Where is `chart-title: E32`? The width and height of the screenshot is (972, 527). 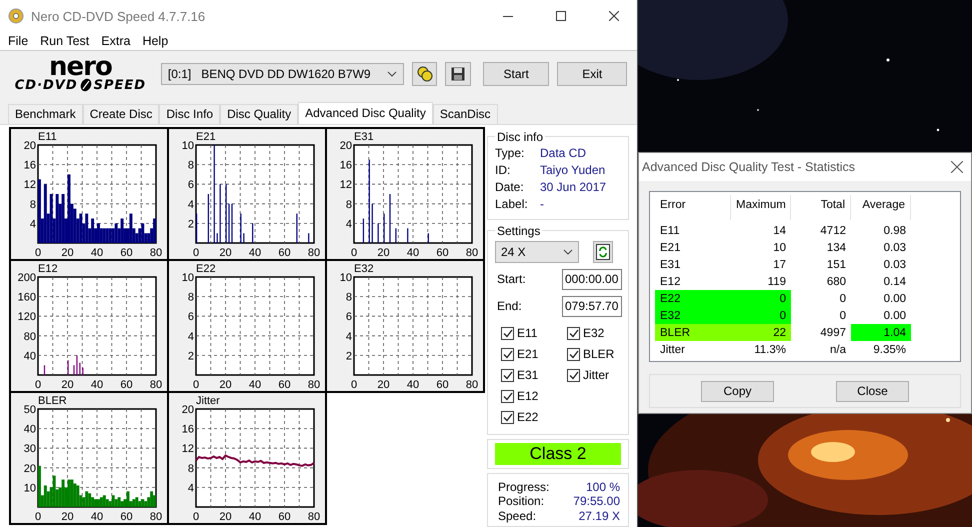
chart-title: E32 is located at coordinates (364, 268).